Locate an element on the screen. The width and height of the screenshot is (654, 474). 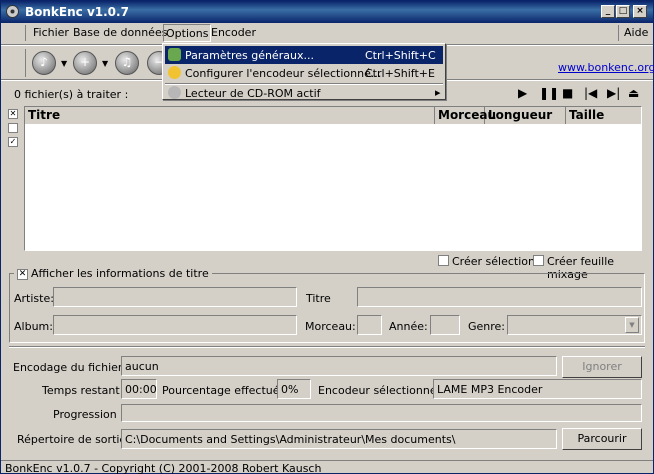
select-all-icon: ✕ is located at coordinates (13, 114).